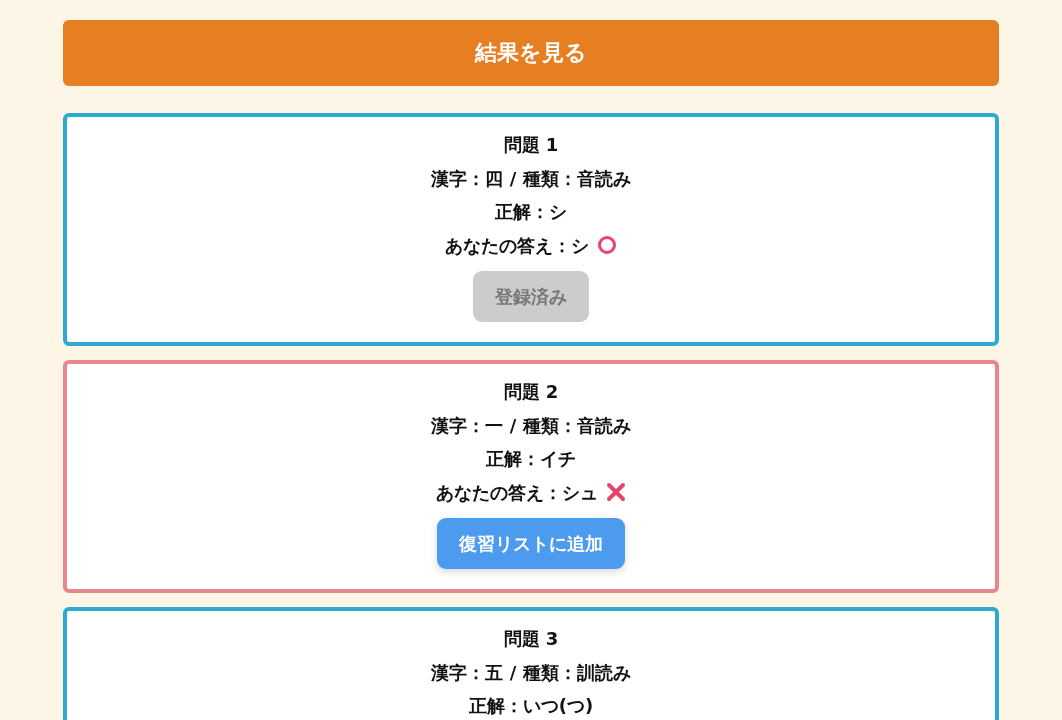 This screenshot has width=1062, height=720. I want to click on your-answer: あなたの答え：シ, so click(517, 245).